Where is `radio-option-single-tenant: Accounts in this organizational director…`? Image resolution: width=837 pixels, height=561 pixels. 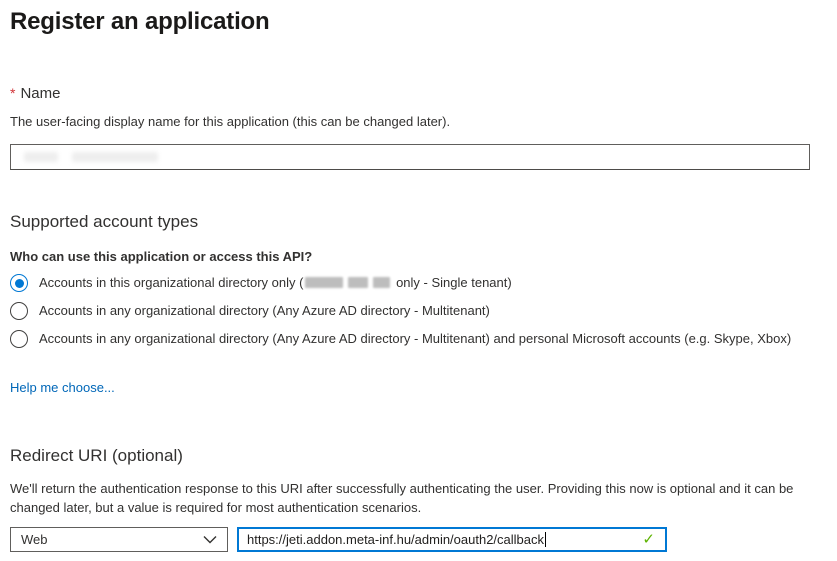 radio-option-single-tenant: Accounts in this organizational director… is located at coordinates (410, 283).